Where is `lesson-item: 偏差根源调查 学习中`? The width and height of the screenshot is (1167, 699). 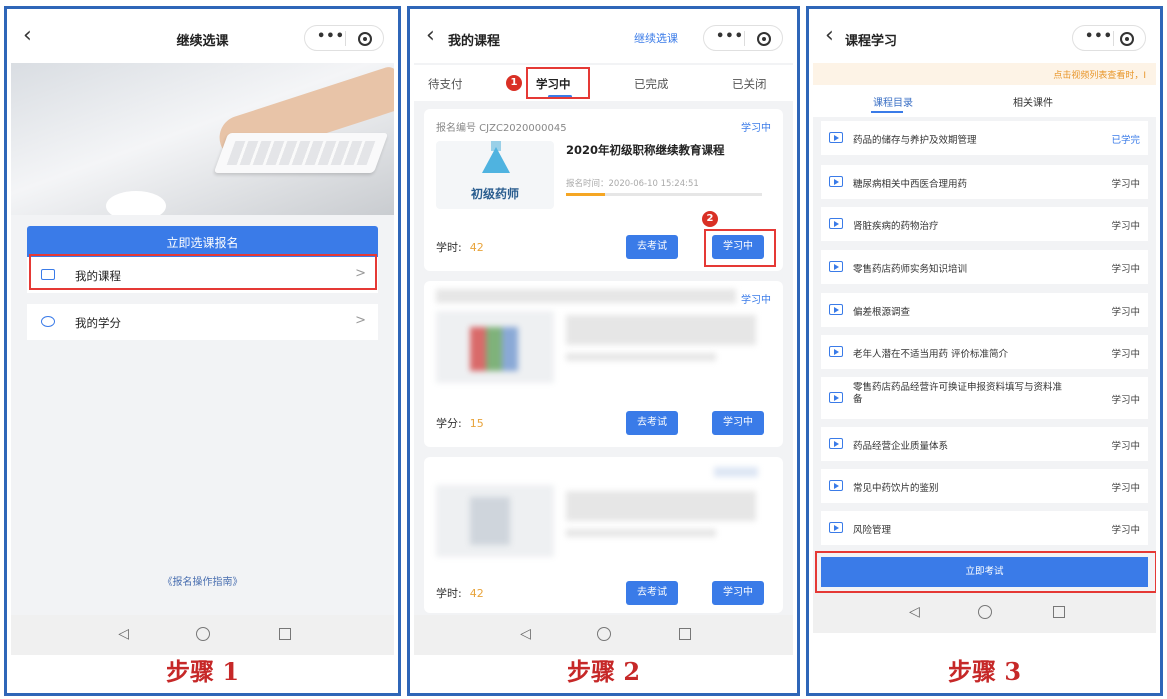
lesson-item: 偏差根源调查 学习中 is located at coordinates (984, 310).